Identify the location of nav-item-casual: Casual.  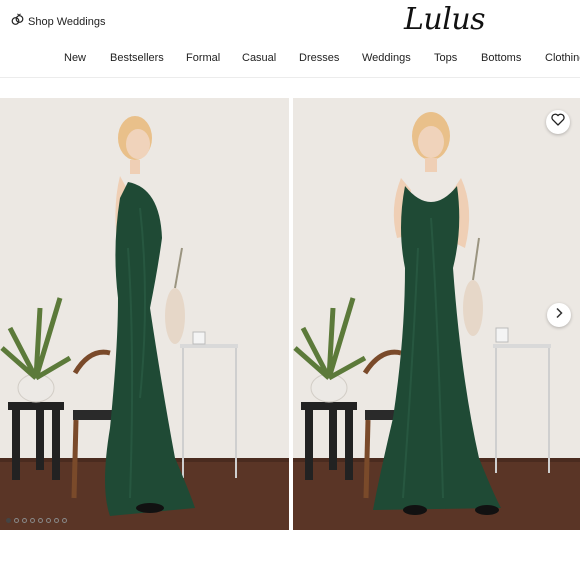
(259, 58).